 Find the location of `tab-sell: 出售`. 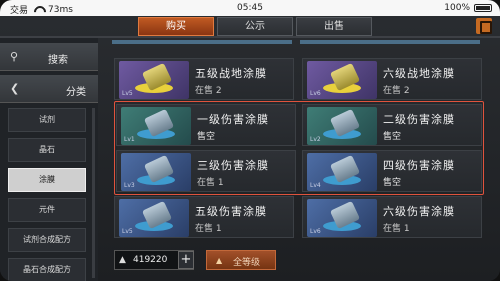

tab-sell: 出售 is located at coordinates (334, 26).